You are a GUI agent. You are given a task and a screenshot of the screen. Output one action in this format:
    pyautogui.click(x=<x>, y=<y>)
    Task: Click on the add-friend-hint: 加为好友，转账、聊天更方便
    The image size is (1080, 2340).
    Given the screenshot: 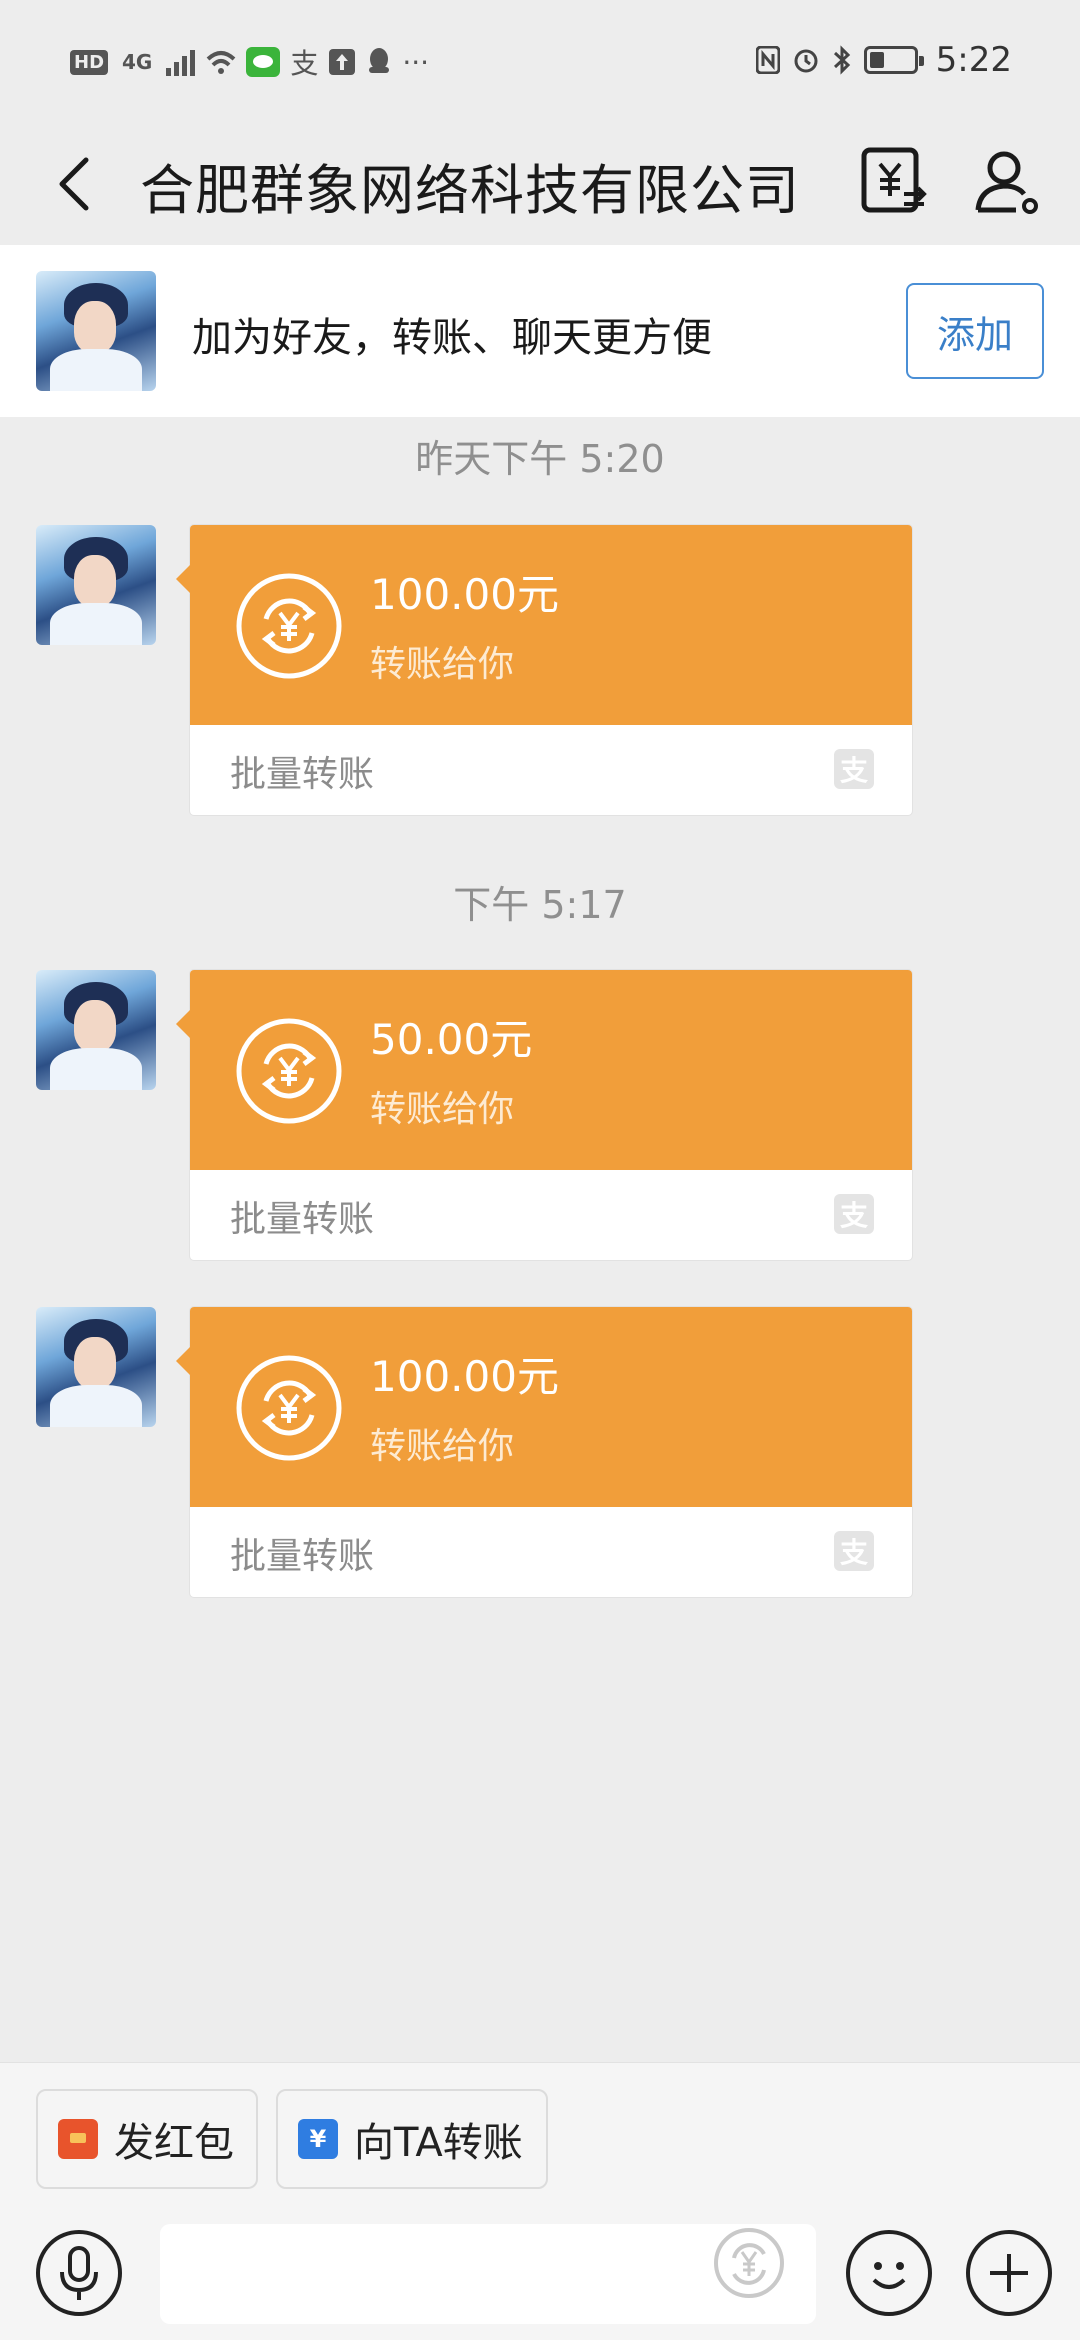 What is the action you would take?
    pyautogui.click(x=452, y=338)
    